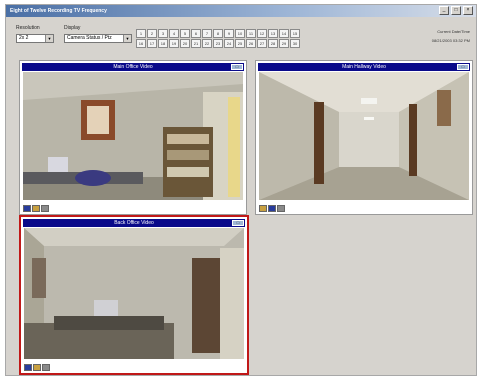 The width and height of the screenshot is (479, 377). I want to click on display-label: Display, so click(72, 28).